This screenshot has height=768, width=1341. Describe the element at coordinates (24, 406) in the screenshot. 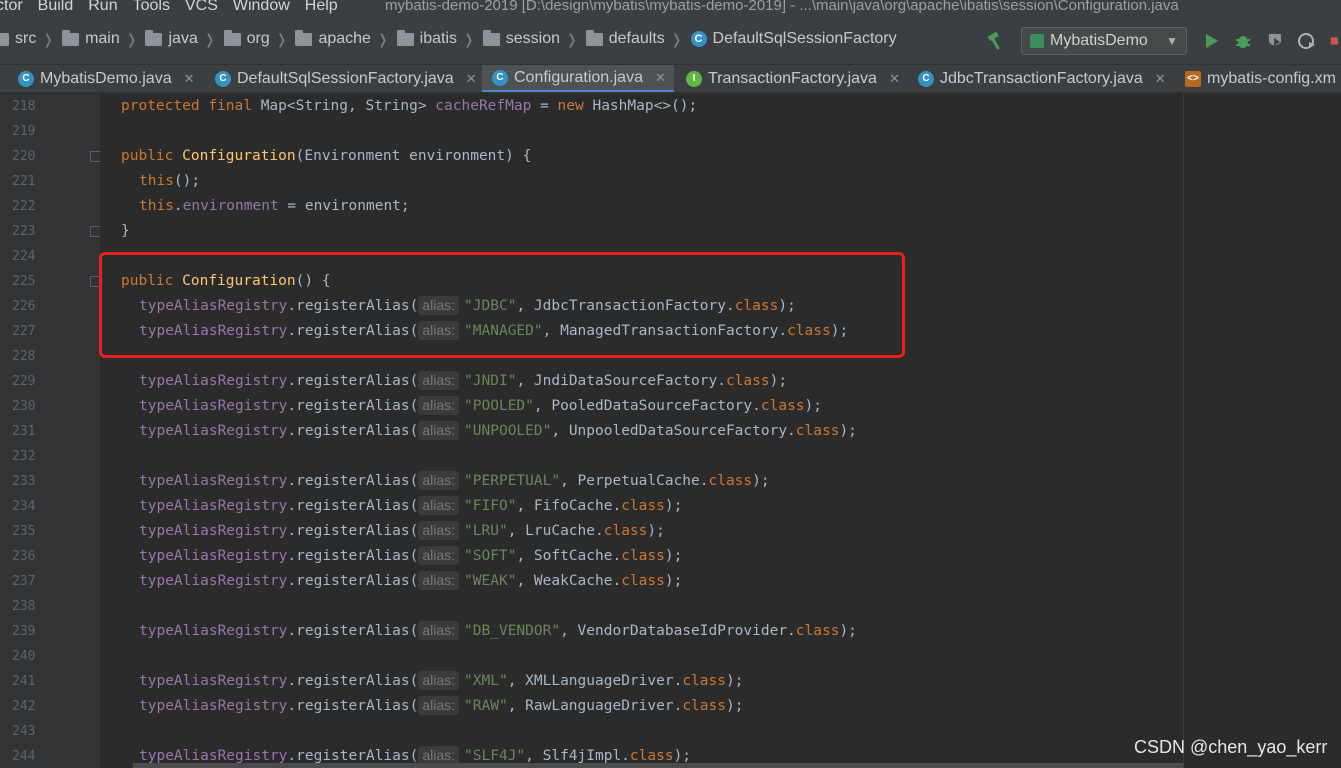

I see `line-number: 230` at that location.